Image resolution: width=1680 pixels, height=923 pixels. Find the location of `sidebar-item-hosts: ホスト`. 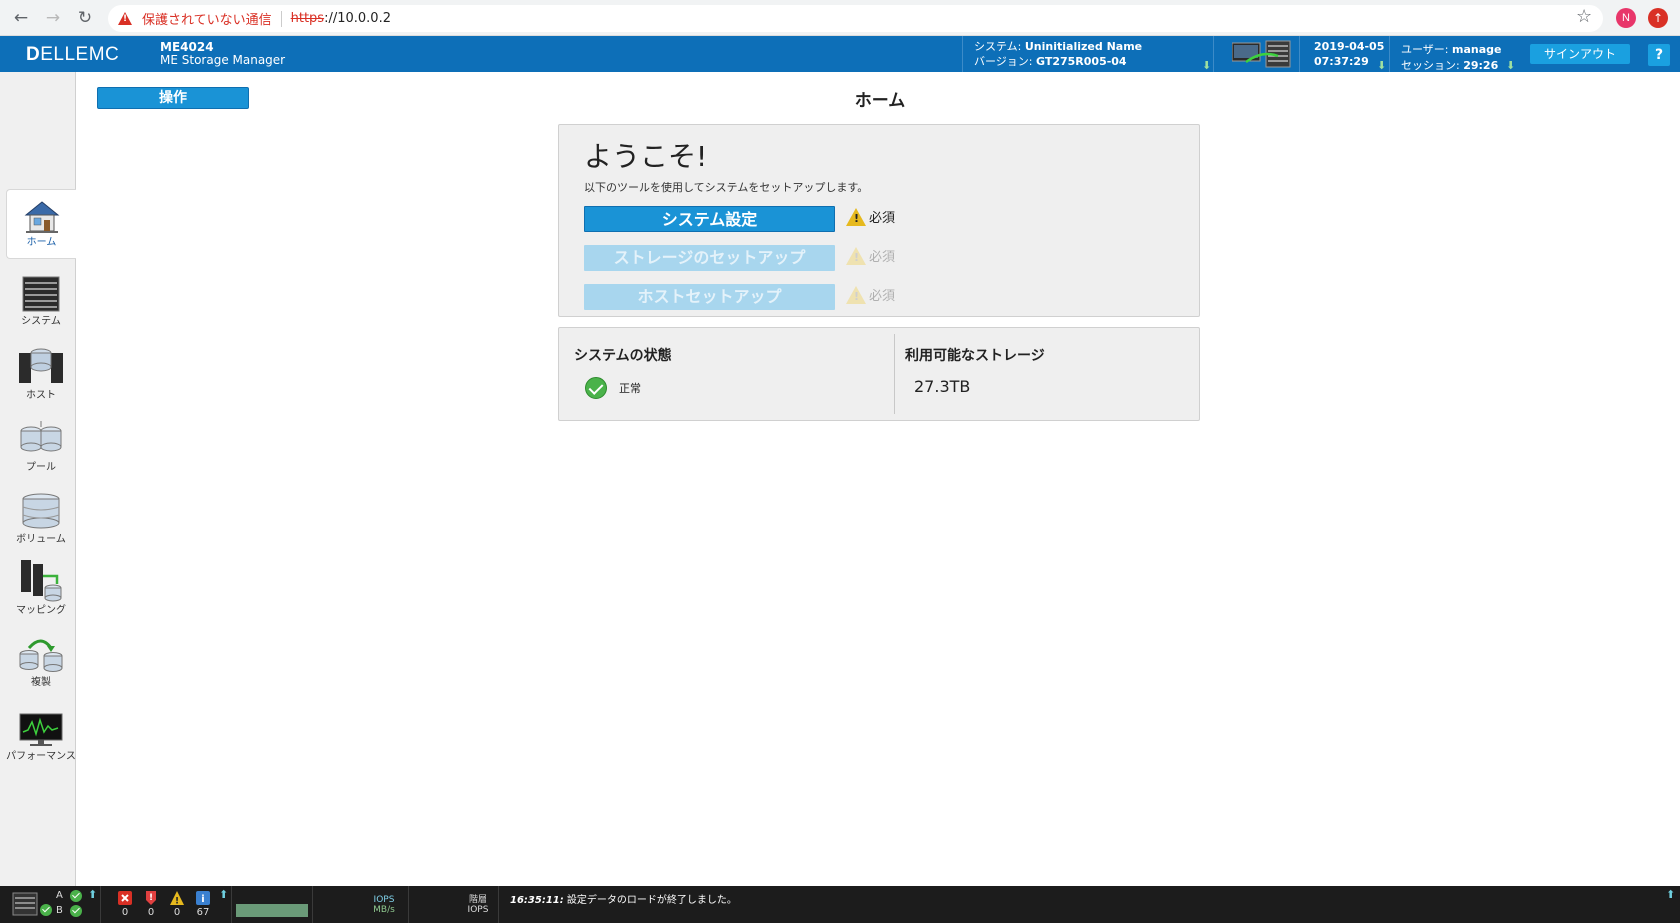

sidebar-item-hosts: ホスト is located at coordinates (41, 374).